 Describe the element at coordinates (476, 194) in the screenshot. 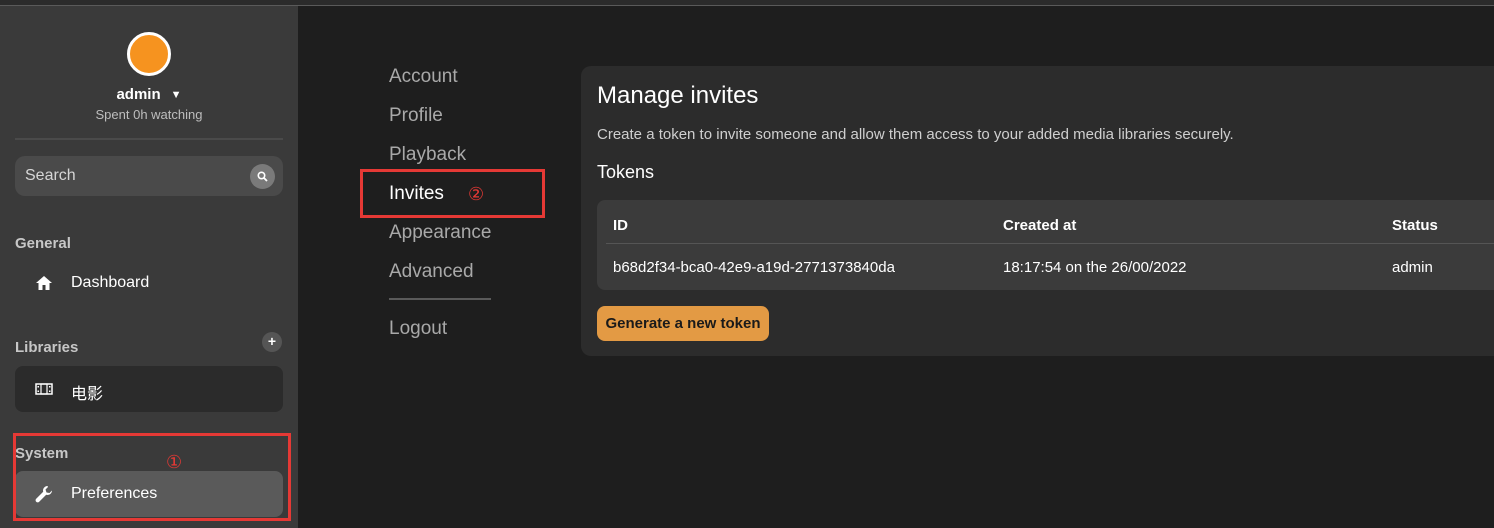

I see `annotation-marker-2: ②` at that location.